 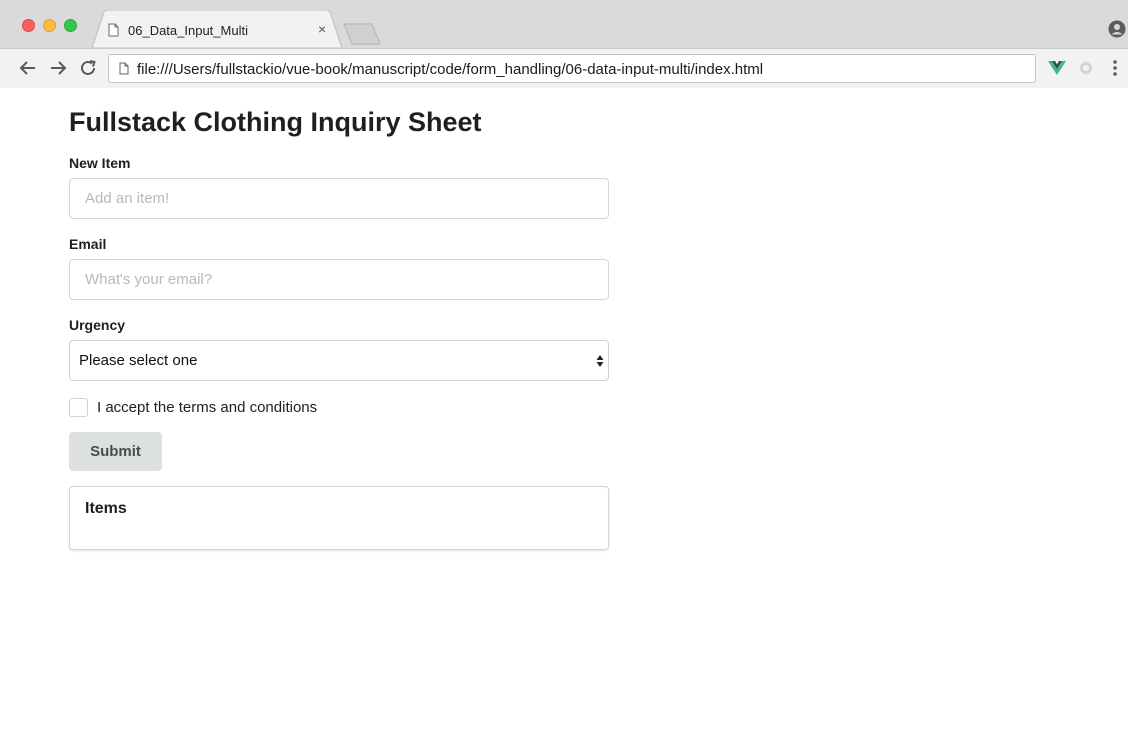 I want to click on browser-tab: 06_Data_Input_Multi ×, so click(x=217, y=29).